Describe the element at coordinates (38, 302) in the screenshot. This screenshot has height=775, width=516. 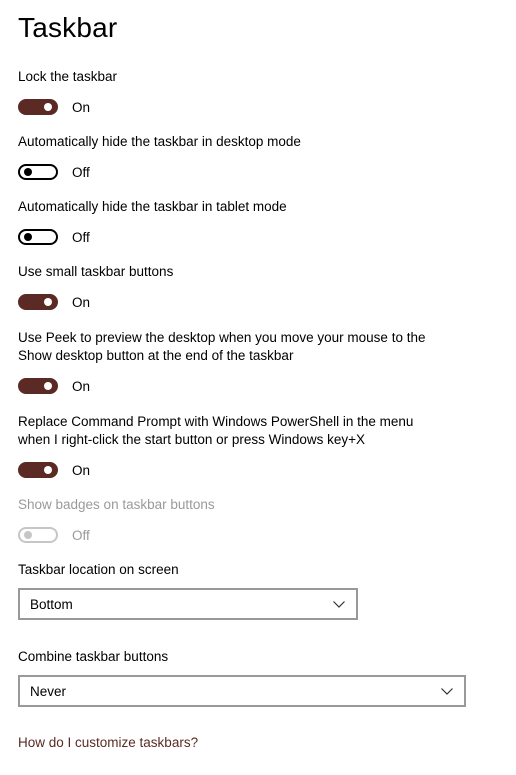
I see `small-buttons-toggle` at that location.